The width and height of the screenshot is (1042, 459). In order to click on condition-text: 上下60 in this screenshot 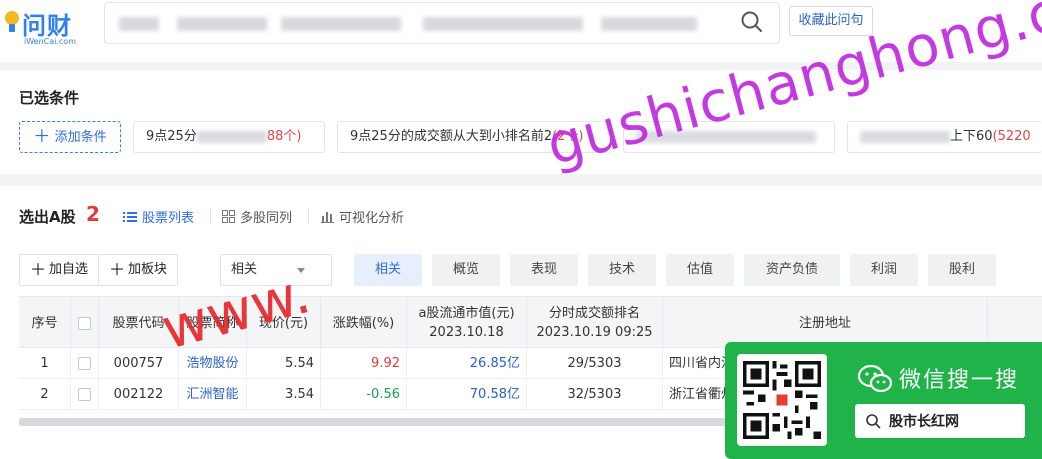, I will do `click(971, 136)`.